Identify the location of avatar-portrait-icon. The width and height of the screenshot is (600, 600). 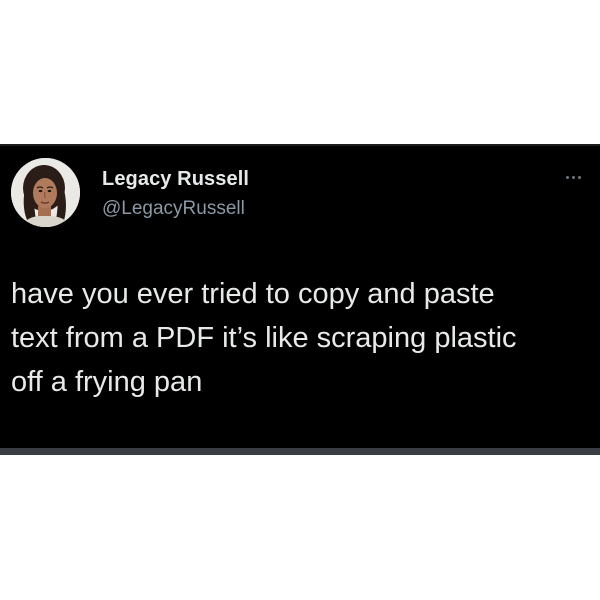
(45, 192).